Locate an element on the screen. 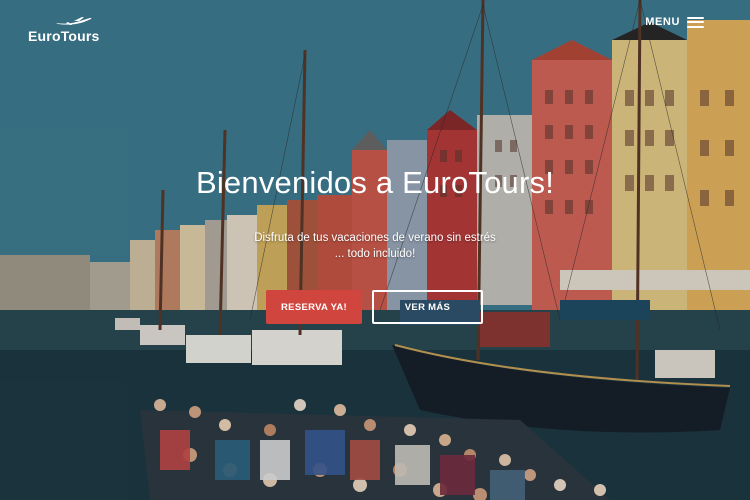 The image size is (750, 500). see-more-button: VER MÁS is located at coordinates (427, 307).